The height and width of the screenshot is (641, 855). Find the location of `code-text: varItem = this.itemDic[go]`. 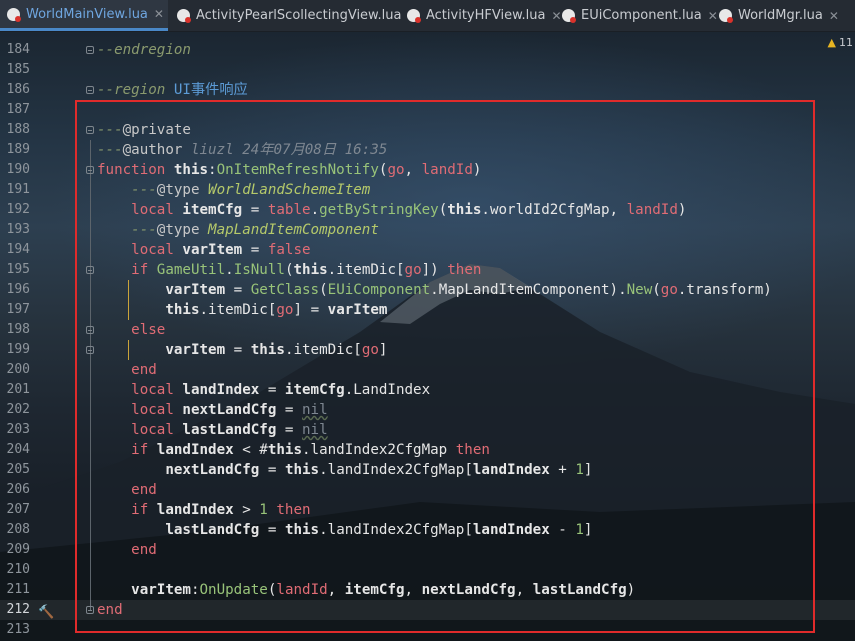

code-text: varItem = this.itemDic[go] is located at coordinates (242, 350).